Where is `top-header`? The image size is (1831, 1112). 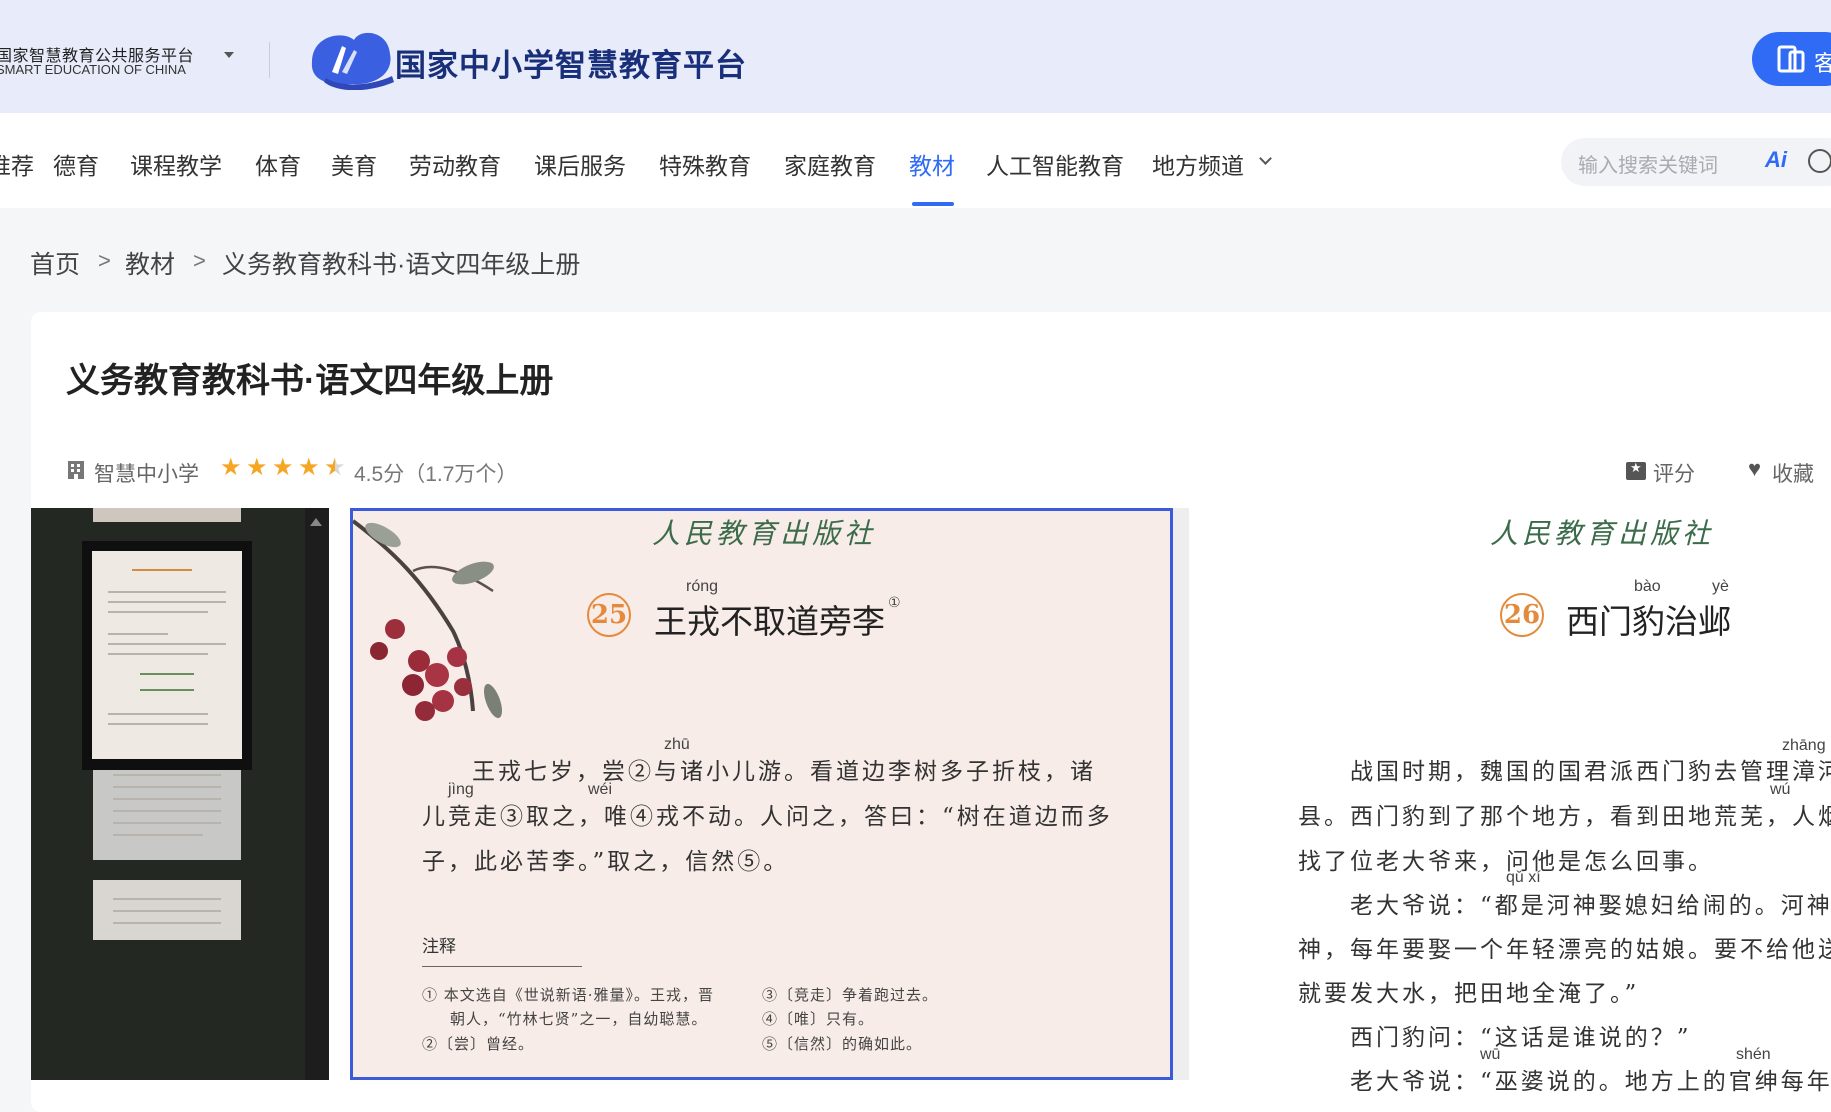 top-header is located at coordinates (915, 56).